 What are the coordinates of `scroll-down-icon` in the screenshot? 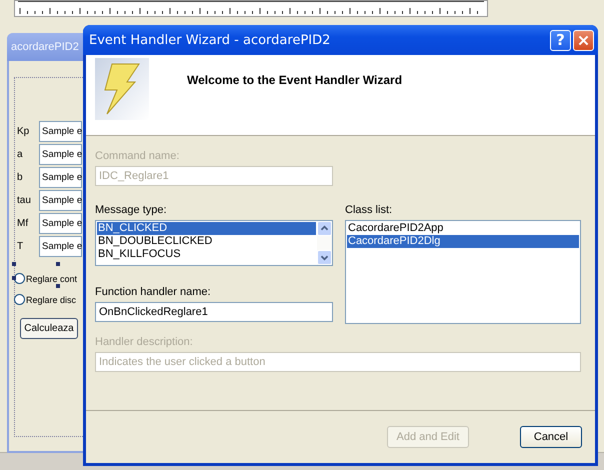 It's located at (324, 257).